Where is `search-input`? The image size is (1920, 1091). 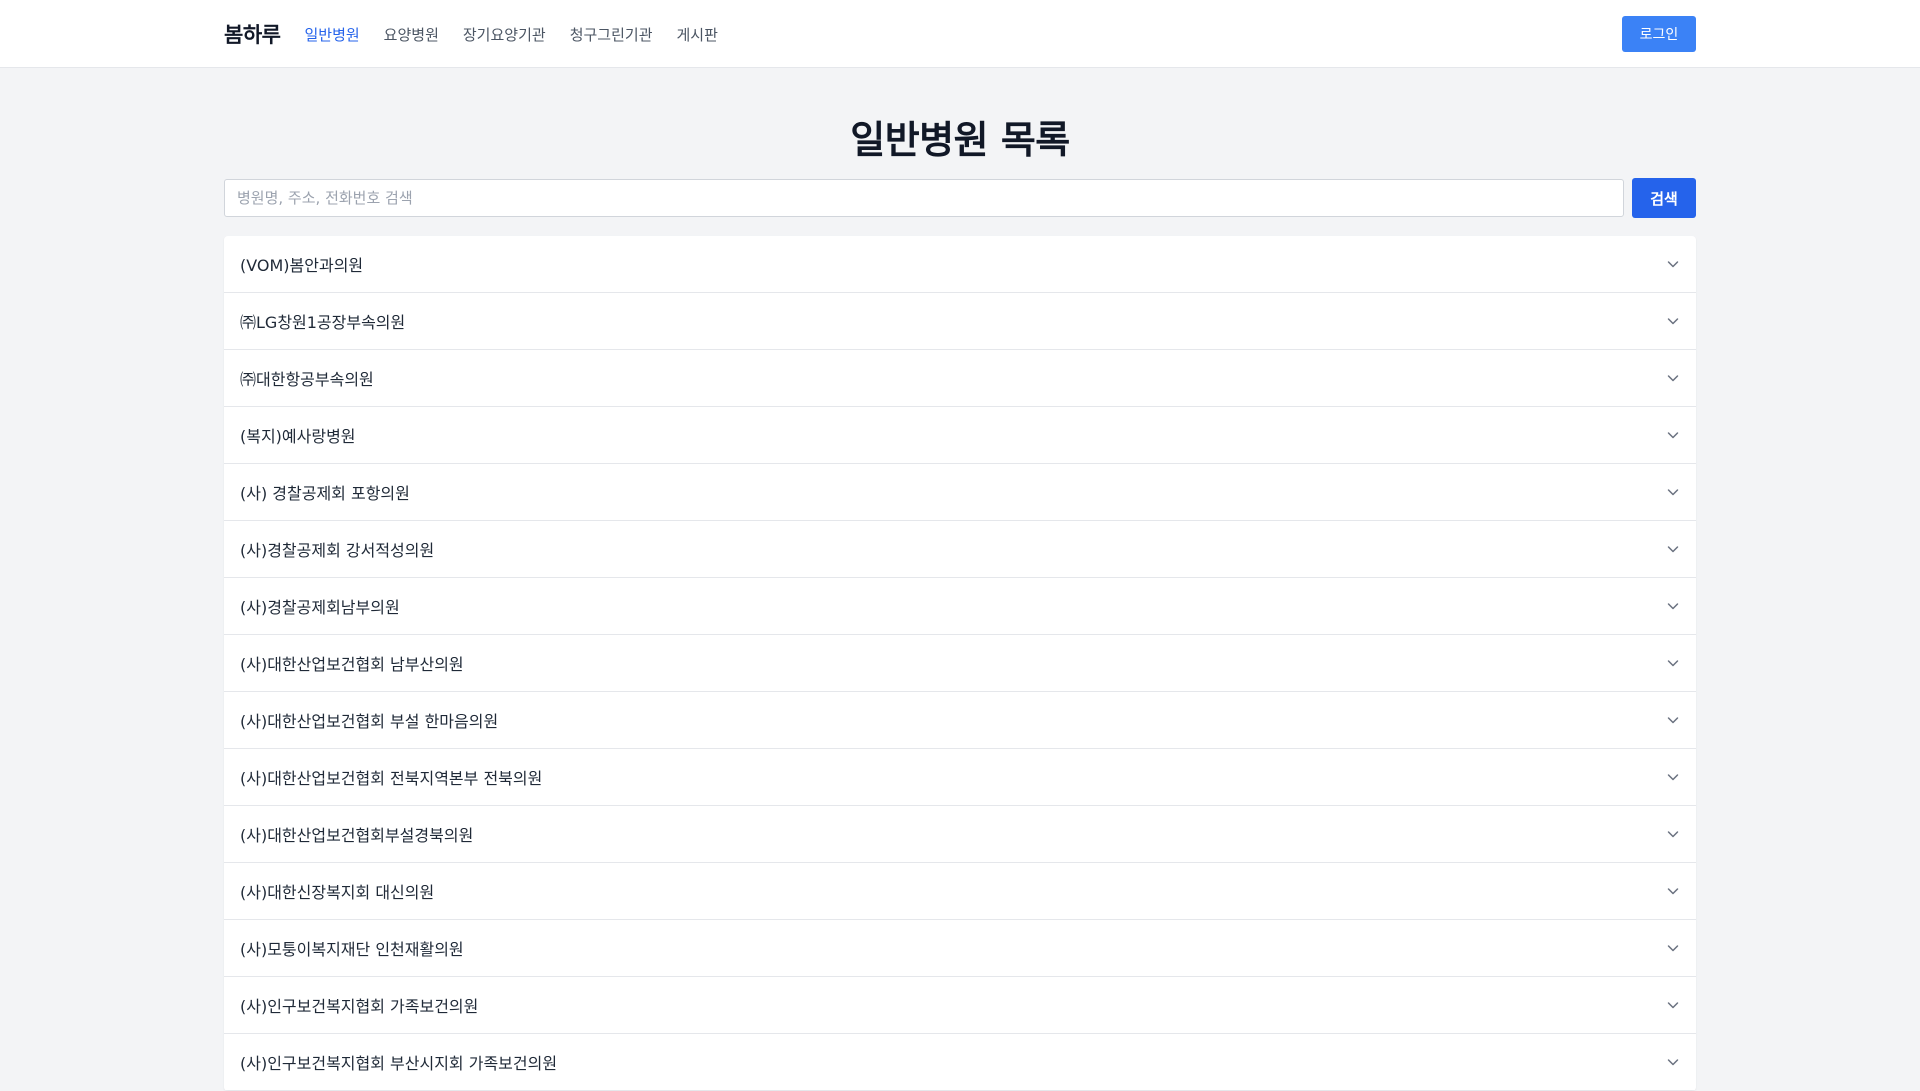 search-input is located at coordinates (924, 198).